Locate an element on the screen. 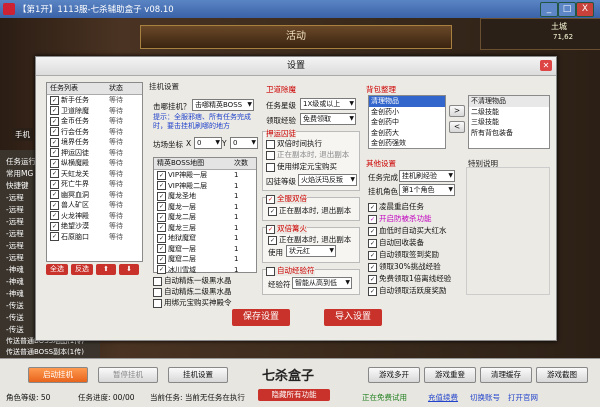 The height and width of the screenshot is (407, 600). bag-keep-item: 所有背包装备 is located at coordinates (509, 133).